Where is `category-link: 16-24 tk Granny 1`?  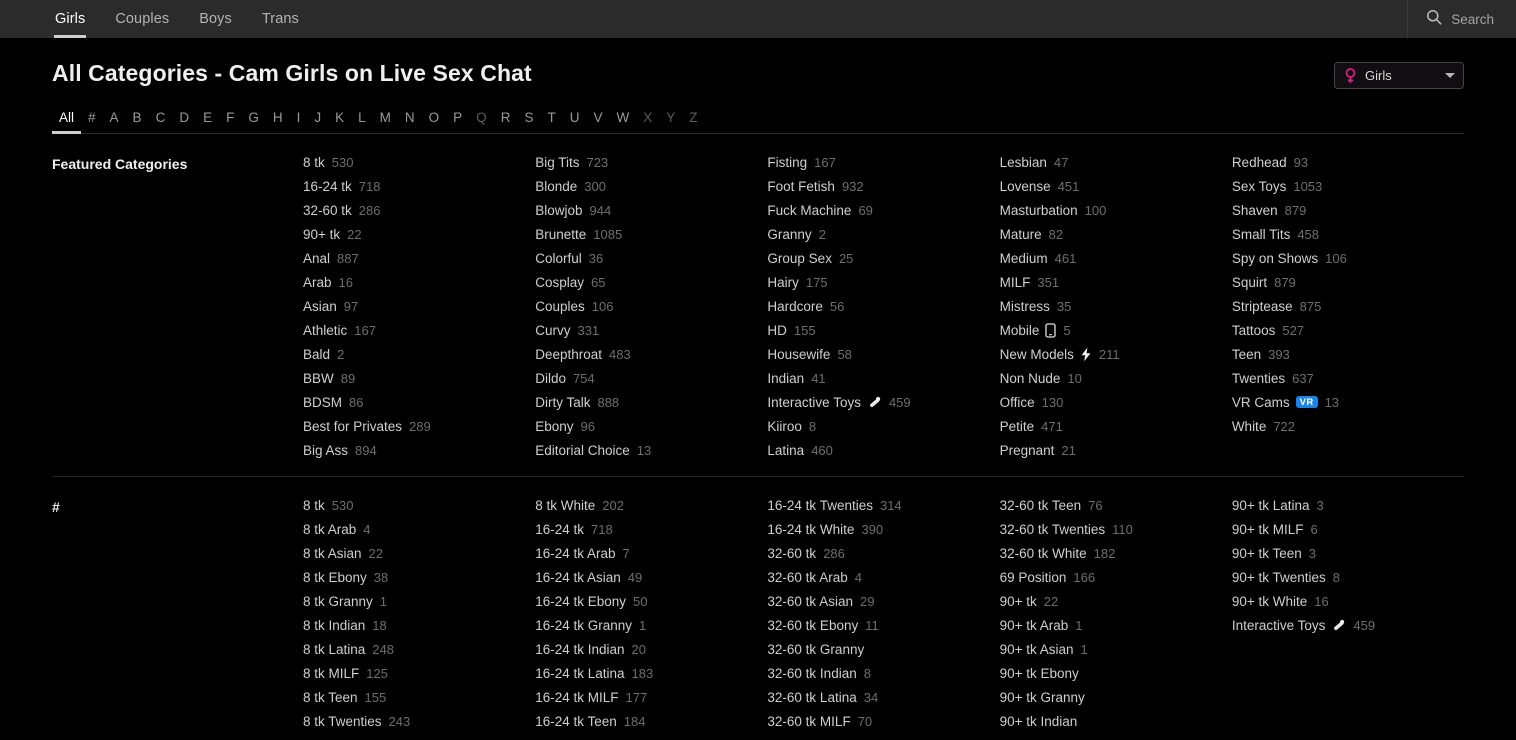 category-link: 16-24 tk Granny 1 is located at coordinates (648, 625).